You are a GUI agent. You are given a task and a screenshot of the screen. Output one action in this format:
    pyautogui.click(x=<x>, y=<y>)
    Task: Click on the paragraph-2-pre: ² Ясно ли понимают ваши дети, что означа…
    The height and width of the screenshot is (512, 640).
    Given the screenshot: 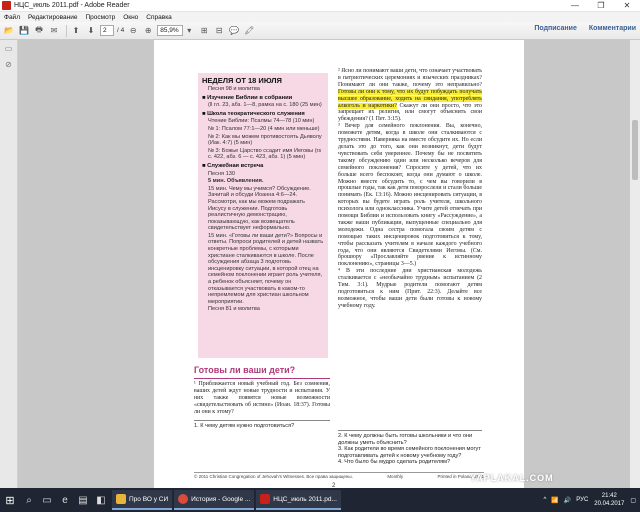 What is the action you would take?
    pyautogui.click(x=410, y=78)
    